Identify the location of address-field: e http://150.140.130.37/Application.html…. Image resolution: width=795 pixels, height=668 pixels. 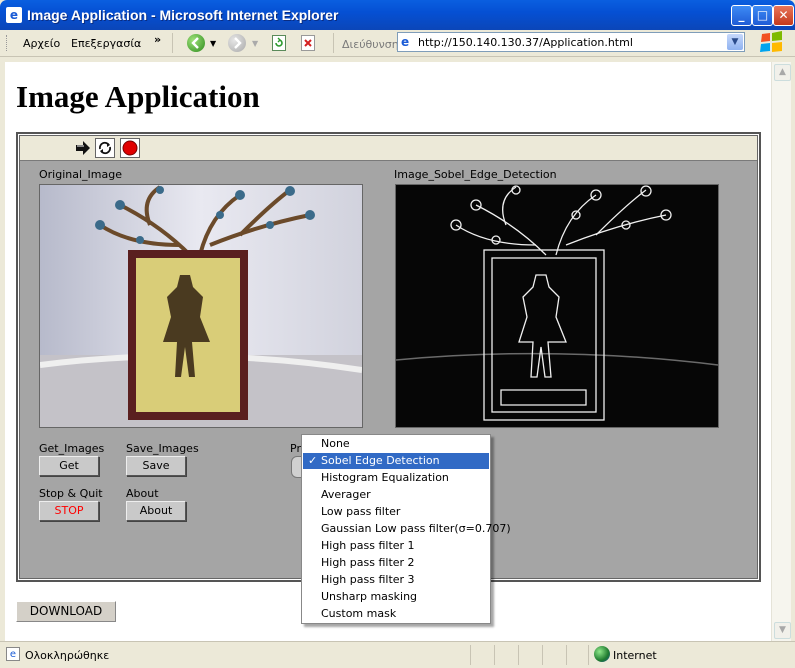
(571, 42).